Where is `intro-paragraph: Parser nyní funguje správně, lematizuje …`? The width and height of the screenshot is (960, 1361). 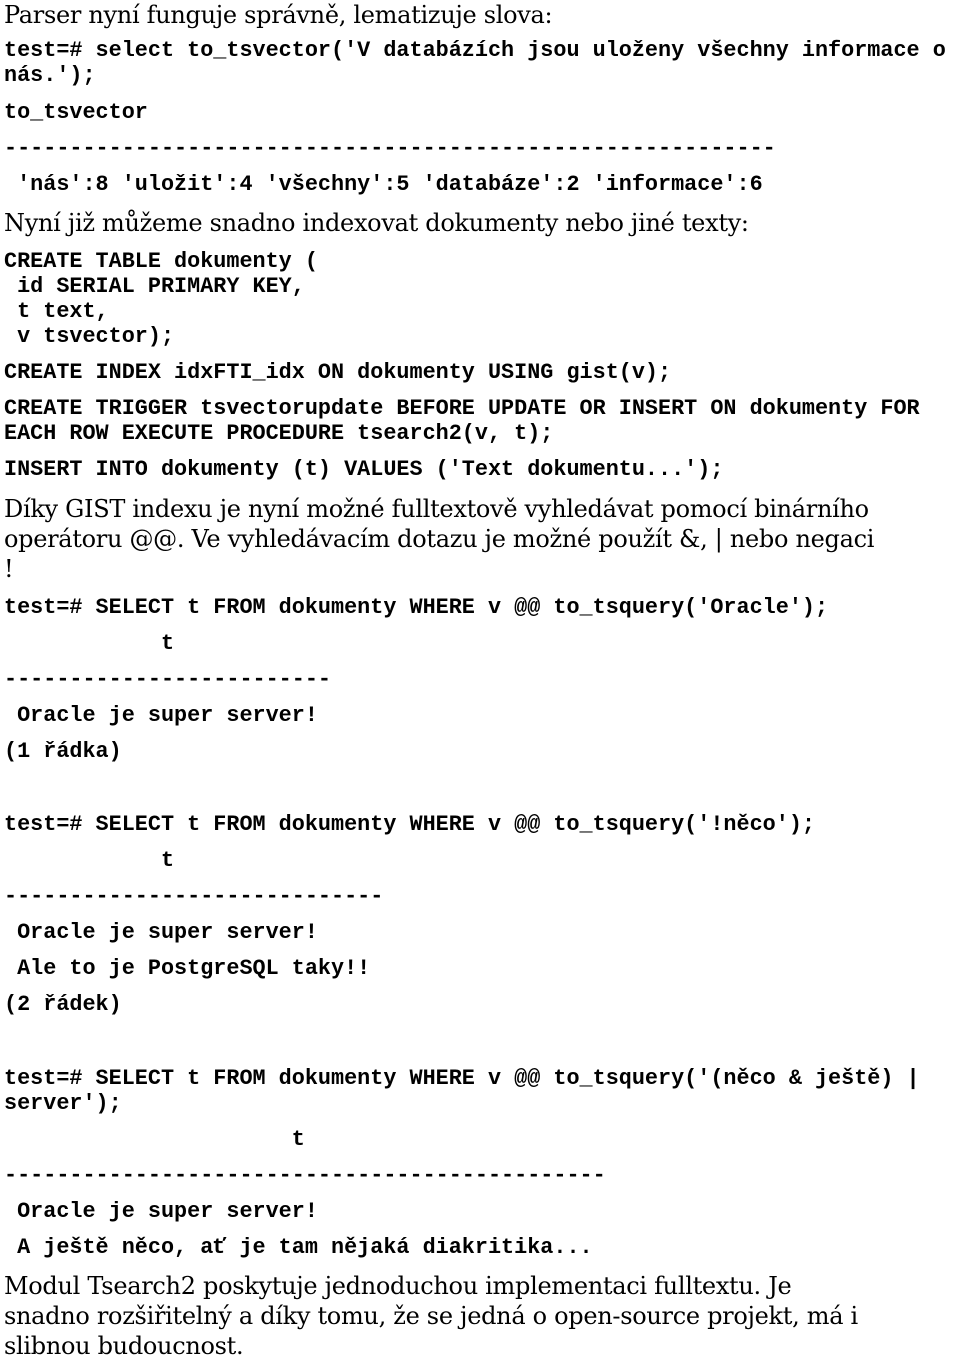
intro-paragraph: Parser nyní funguje správně, lematizuje … is located at coordinates (278, 15).